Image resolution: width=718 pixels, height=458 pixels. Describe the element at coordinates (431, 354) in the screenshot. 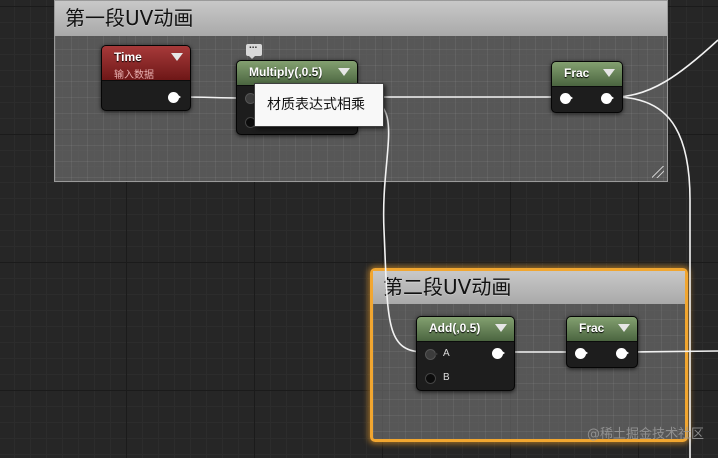

I see `add-input-a-pin` at that location.